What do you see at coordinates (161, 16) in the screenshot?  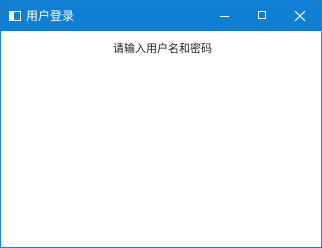 I see `title-bar: 用户登录` at bounding box center [161, 16].